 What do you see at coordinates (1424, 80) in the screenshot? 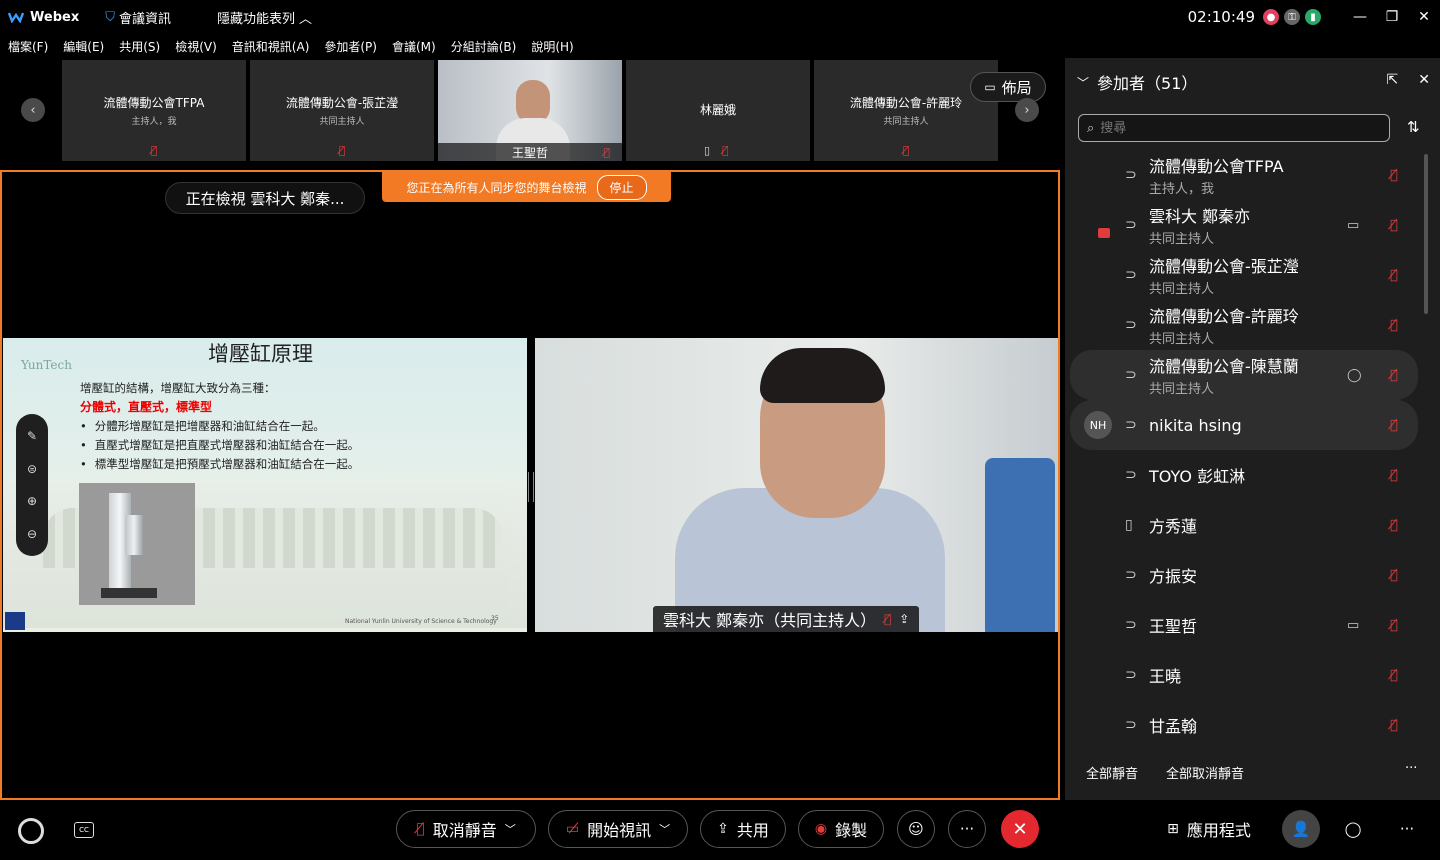
I see `close-panel-icon: ✕` at bounding box center [1424, 80].